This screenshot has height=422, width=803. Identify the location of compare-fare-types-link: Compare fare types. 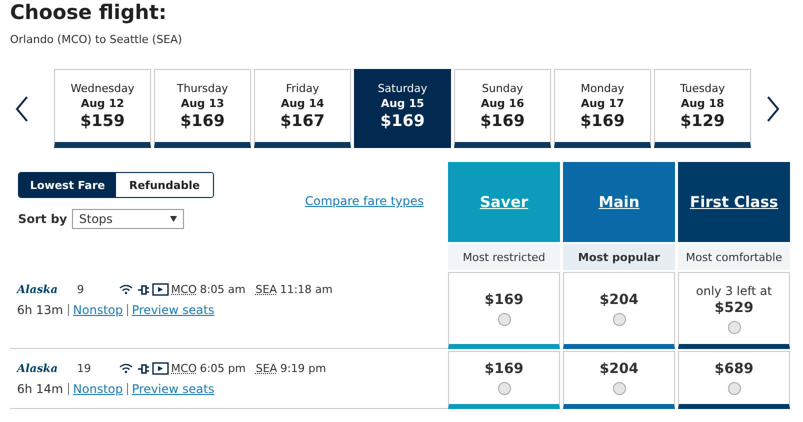
(364, 201).